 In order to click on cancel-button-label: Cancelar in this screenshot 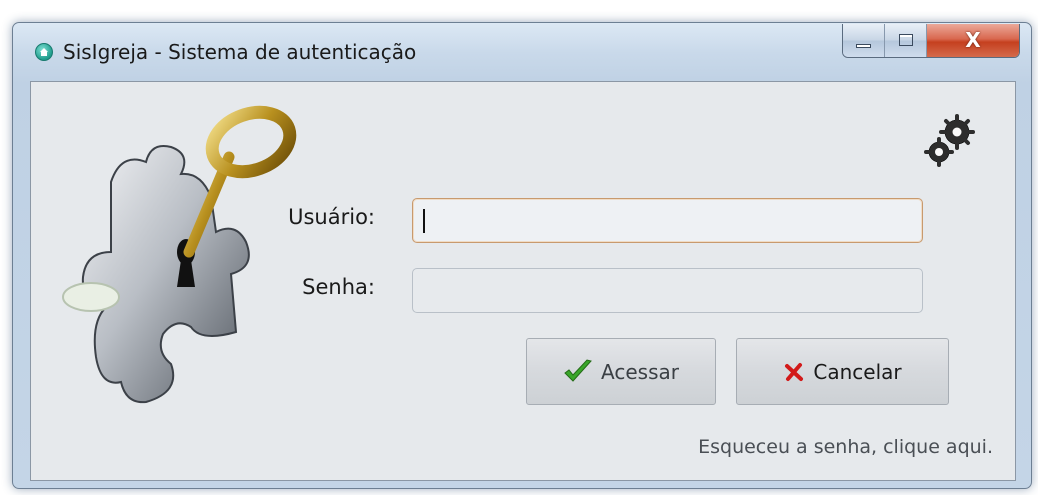, I will do `click(857, 371)`.